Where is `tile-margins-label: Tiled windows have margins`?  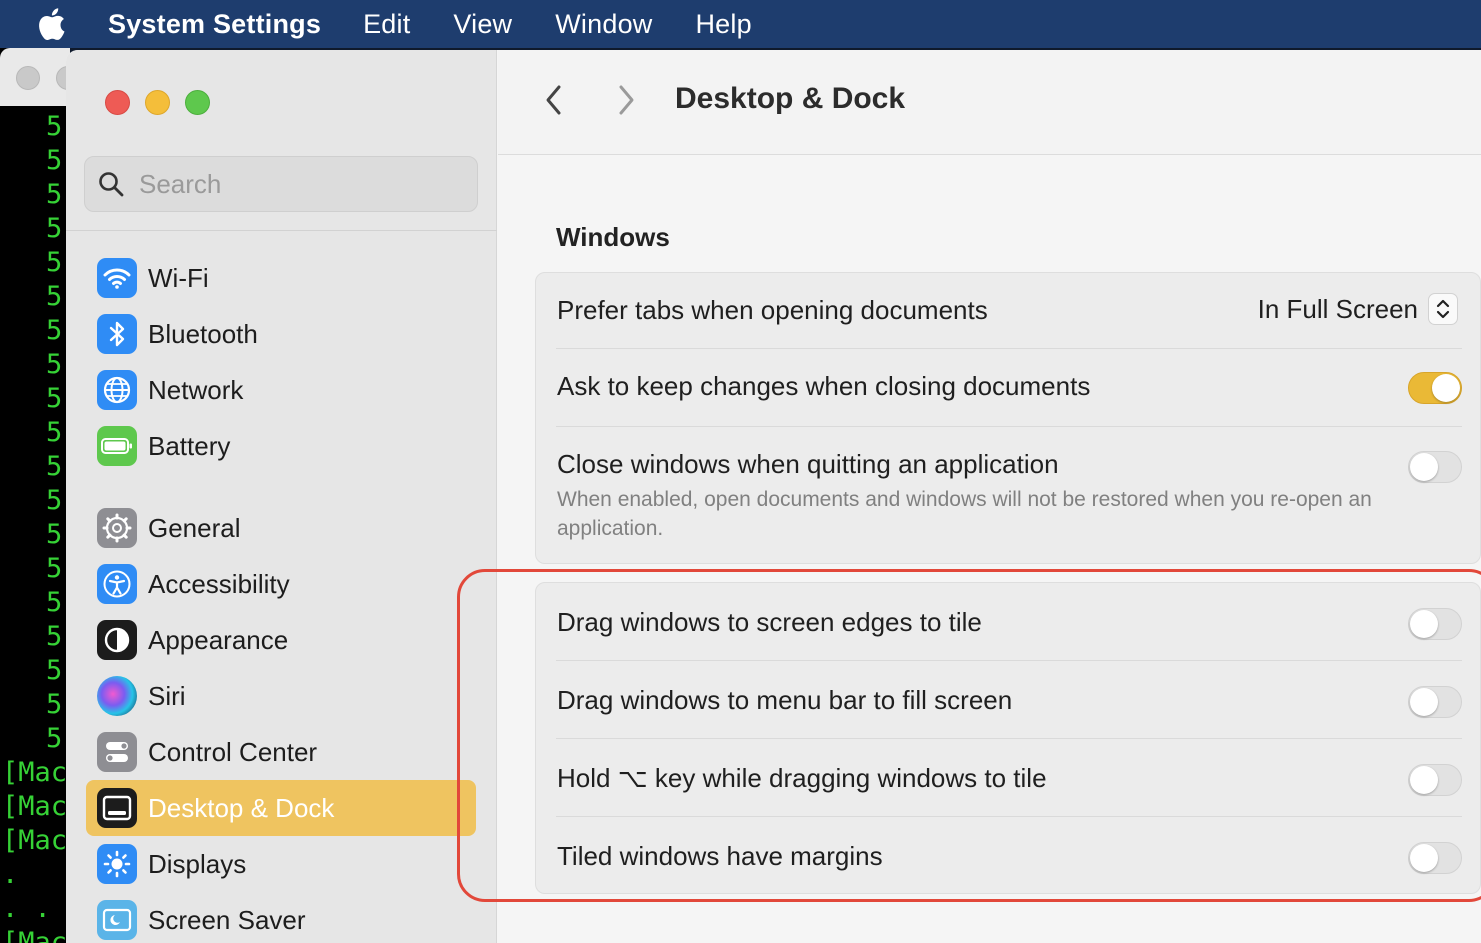
tile-margins-label: Tiled windows have margins is located at coordinates (720, 856).